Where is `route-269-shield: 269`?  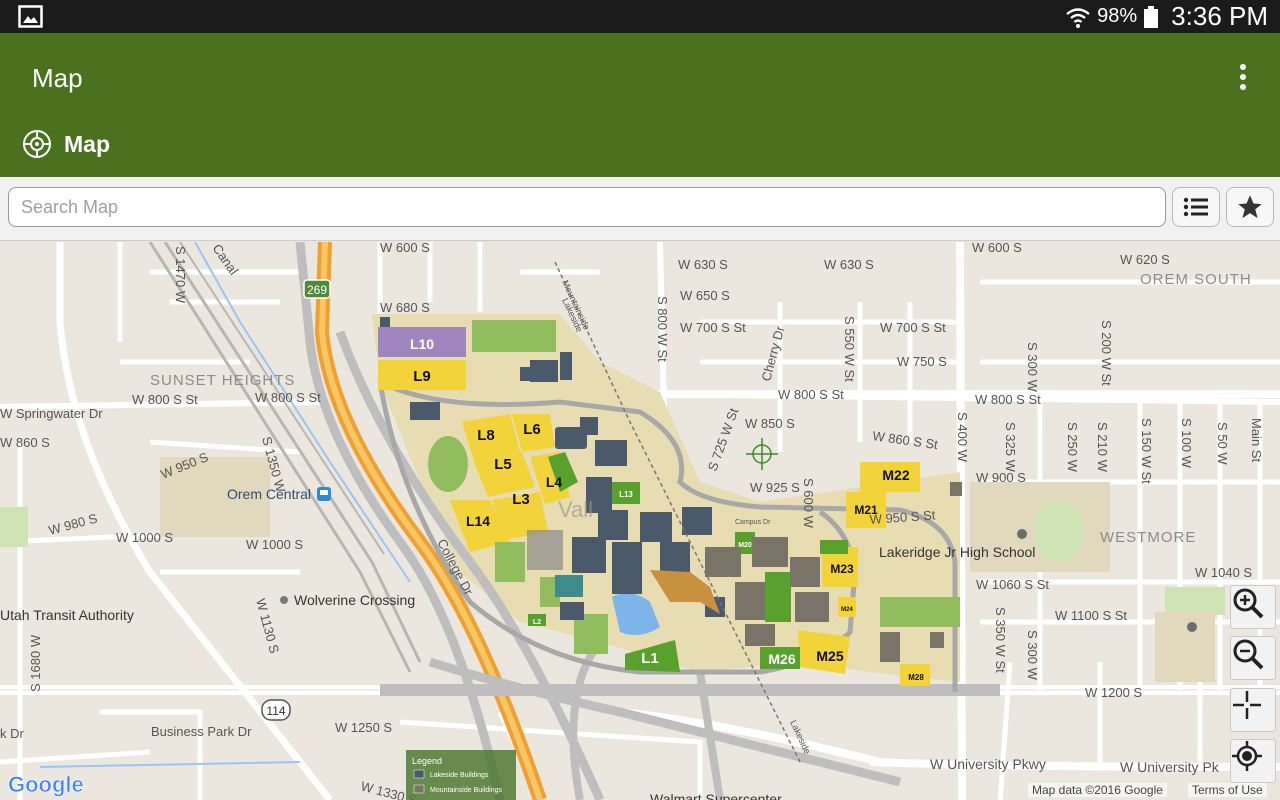 route-269-shield: 269 is located at coordinates (317, 289).